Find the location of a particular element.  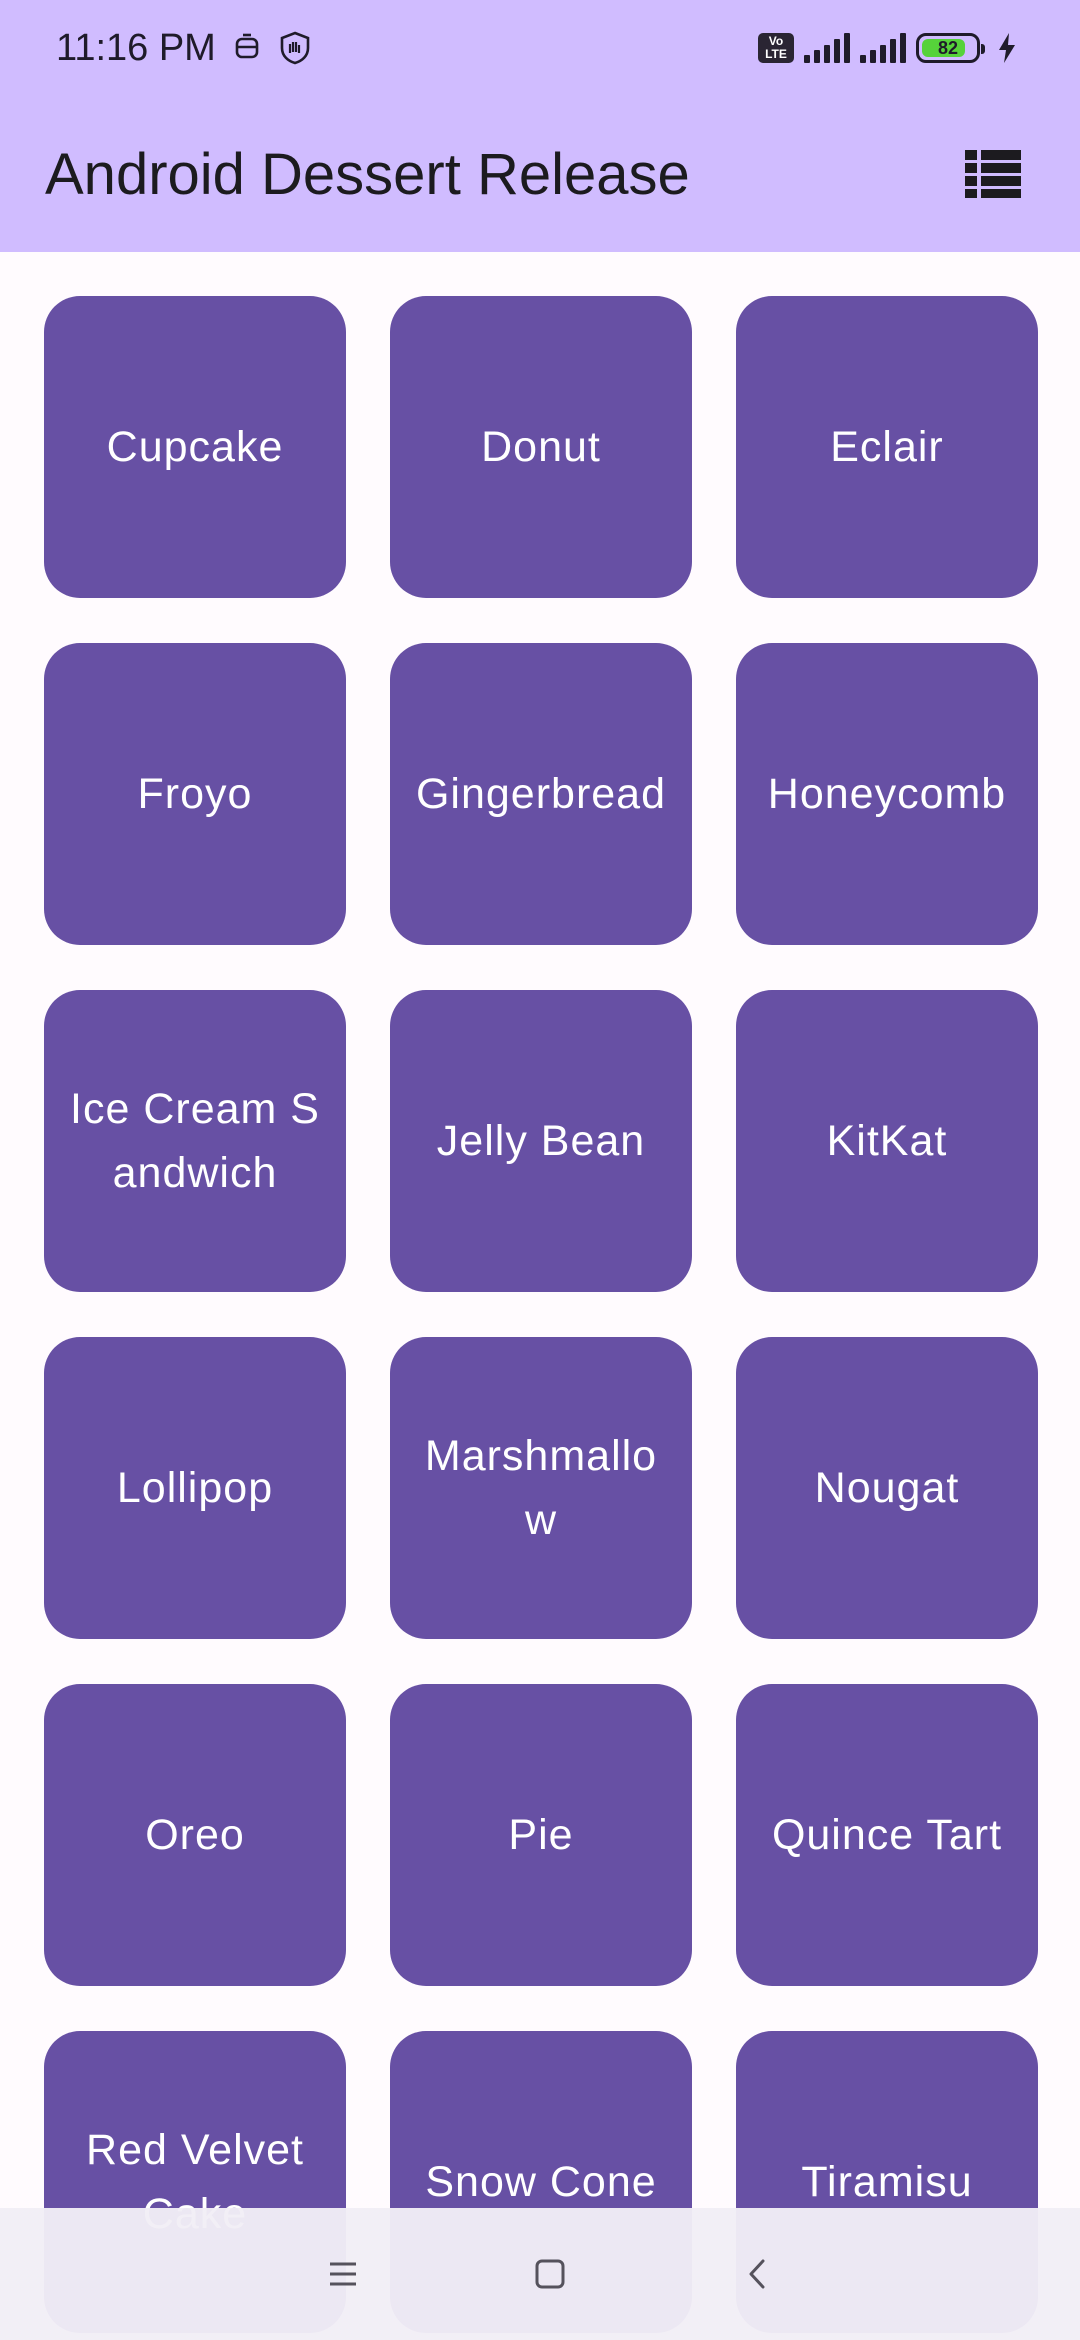

dessert-tile: Ice Cream Sandwich is located at coordinates (195, 1141).